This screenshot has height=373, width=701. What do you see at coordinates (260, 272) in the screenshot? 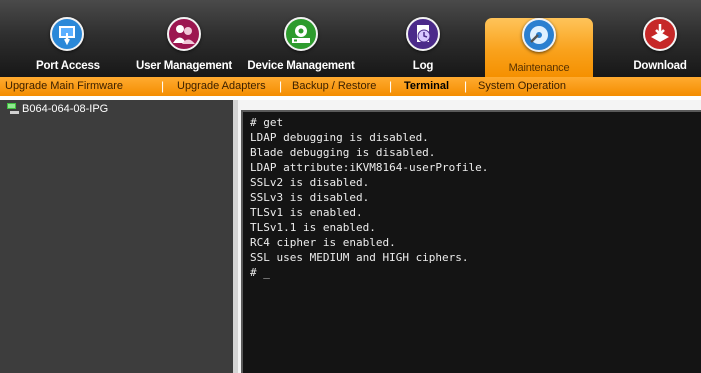
I see `terminal-prompt: # _` at bounding box center [260, 272].